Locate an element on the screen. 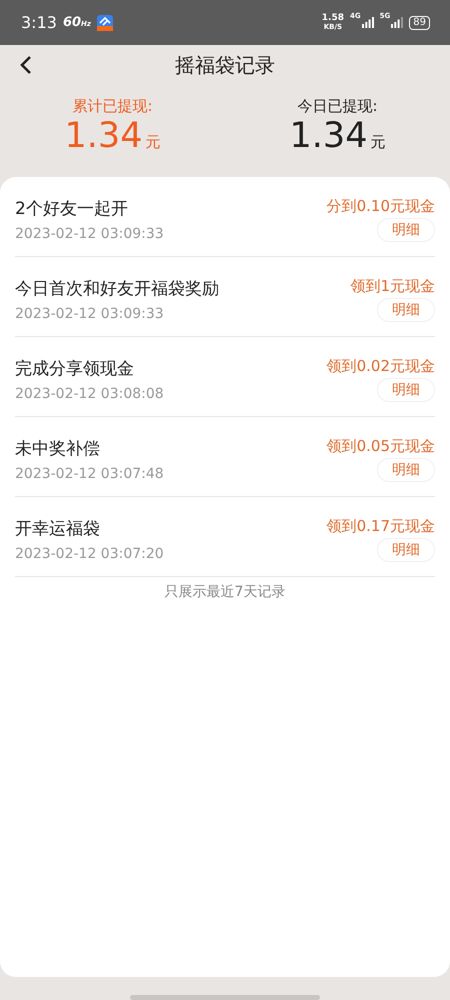 Image resolution: width=450 pixels, height=1000 pixels. status-time: 3:13 is located at coordinates (39, 22).